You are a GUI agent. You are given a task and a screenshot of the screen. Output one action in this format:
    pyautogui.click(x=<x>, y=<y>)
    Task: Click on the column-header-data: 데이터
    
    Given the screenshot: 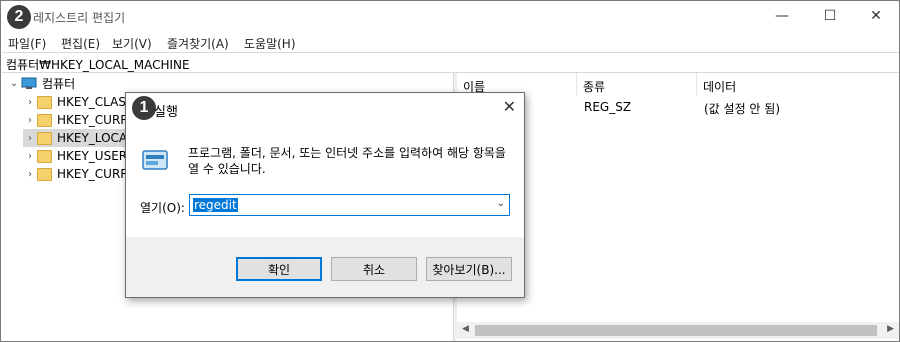 What is the action you would take?
    pyautogui.click(x=797, y=84)
    